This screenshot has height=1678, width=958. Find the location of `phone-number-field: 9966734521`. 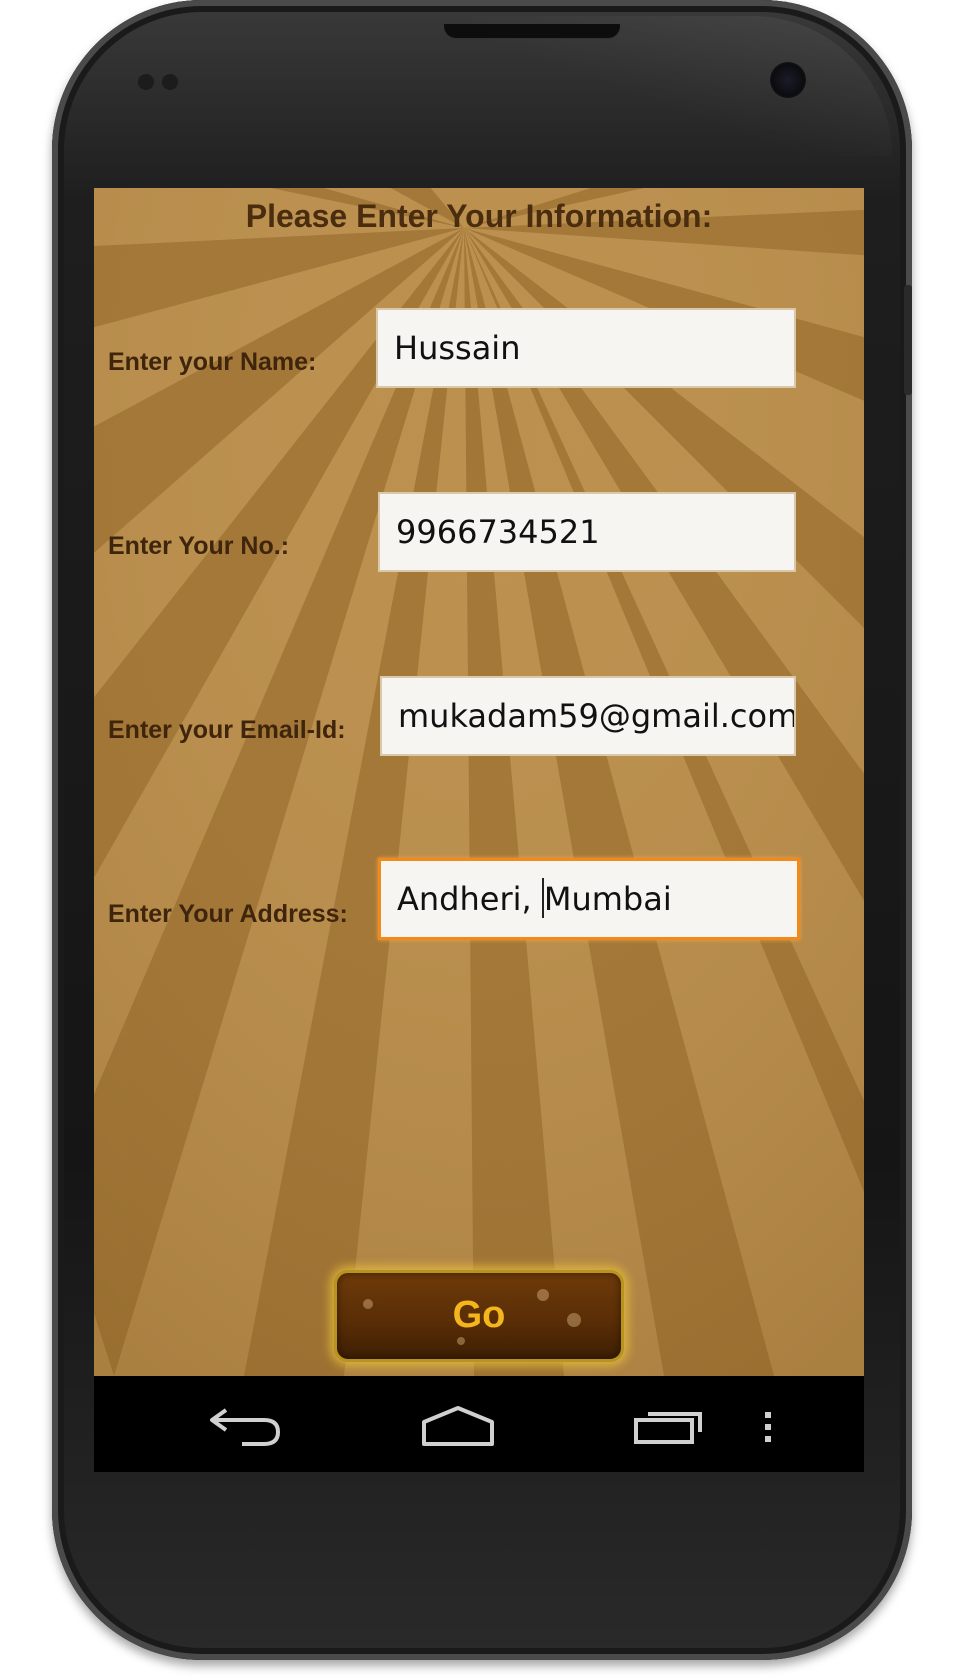

phone-number-field: 9966734521 is located at coordinates (587, 532).